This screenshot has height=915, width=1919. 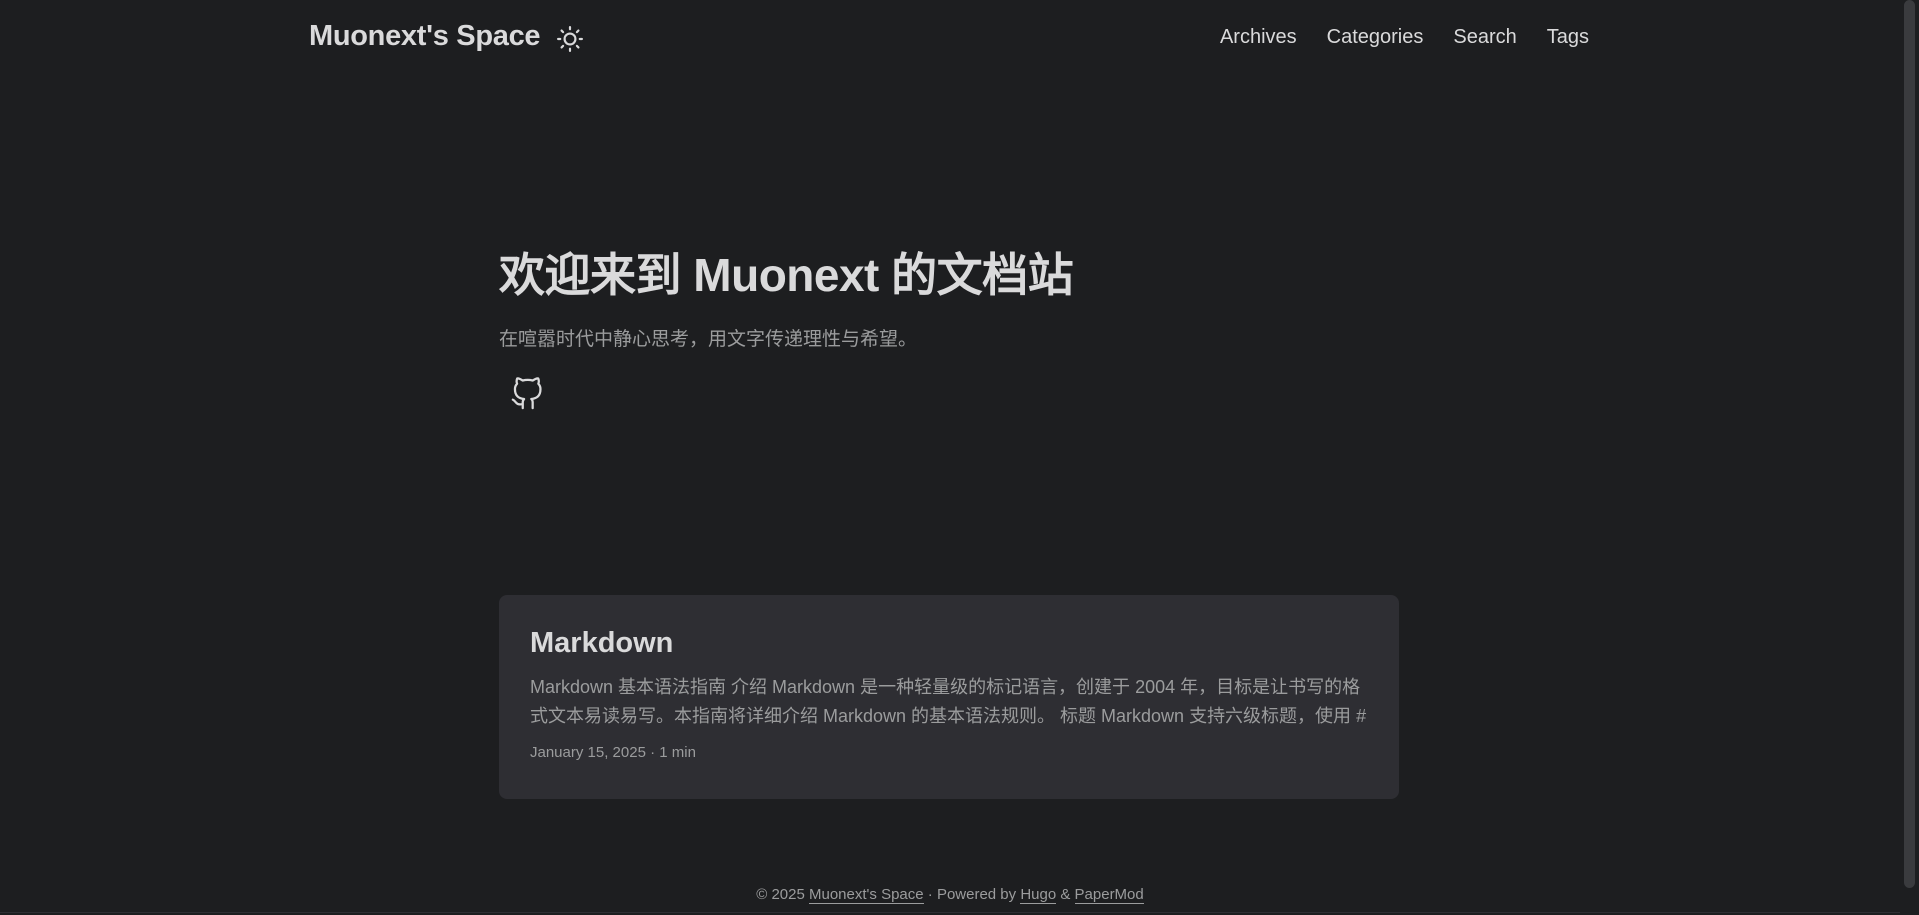 What do you see at coordinates (1038, 895) in the screenshot?
I see `footer-hugo-link: Hugo` at bounding box center [1038, 895].